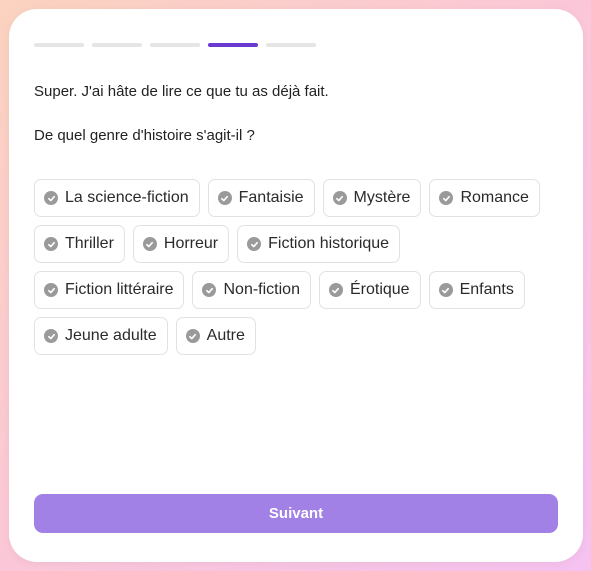 The image size is (591, 571). What do you see at coordinates (144, 135) in the screenshot?
I see `question-message: De quel genre d'histoire s'agit-il ?` at bounding box center [144, 135].